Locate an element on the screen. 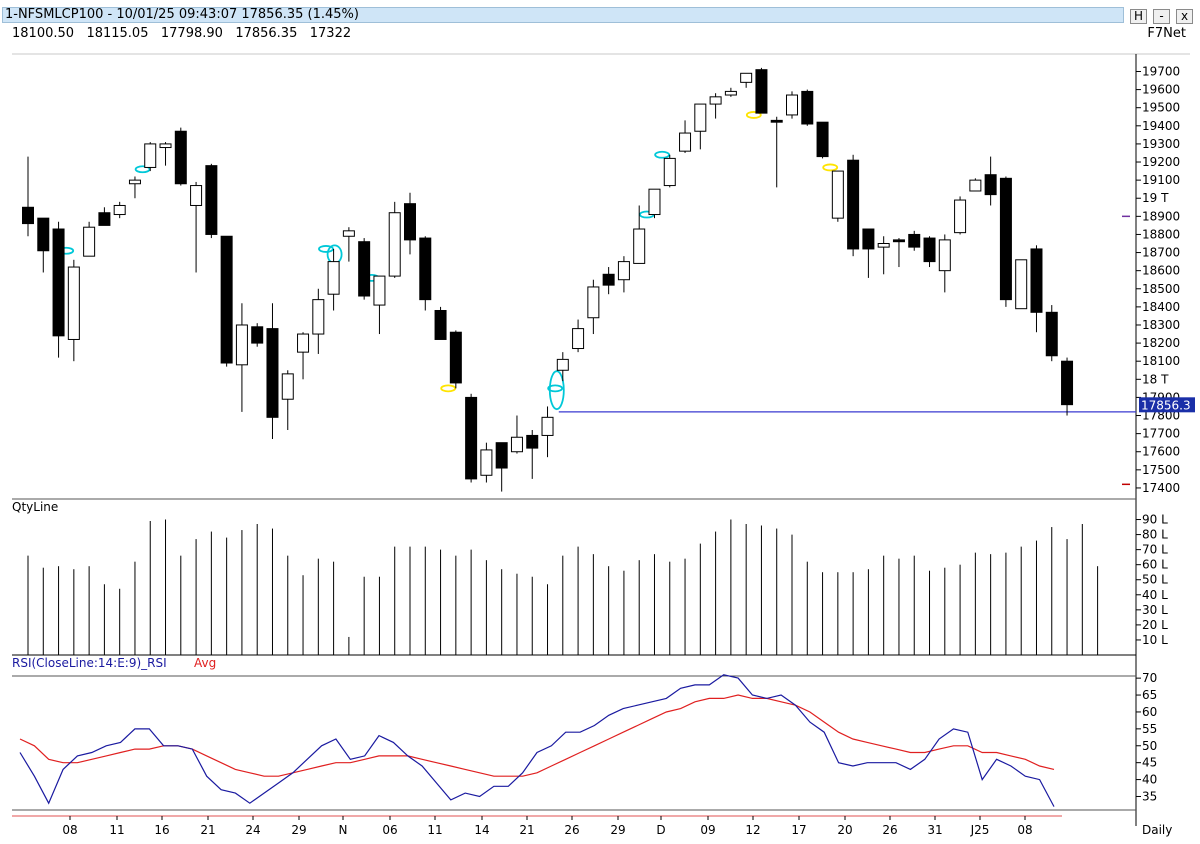  price-axis-tick-label: 19100 is located at coordinates (1161, 180).